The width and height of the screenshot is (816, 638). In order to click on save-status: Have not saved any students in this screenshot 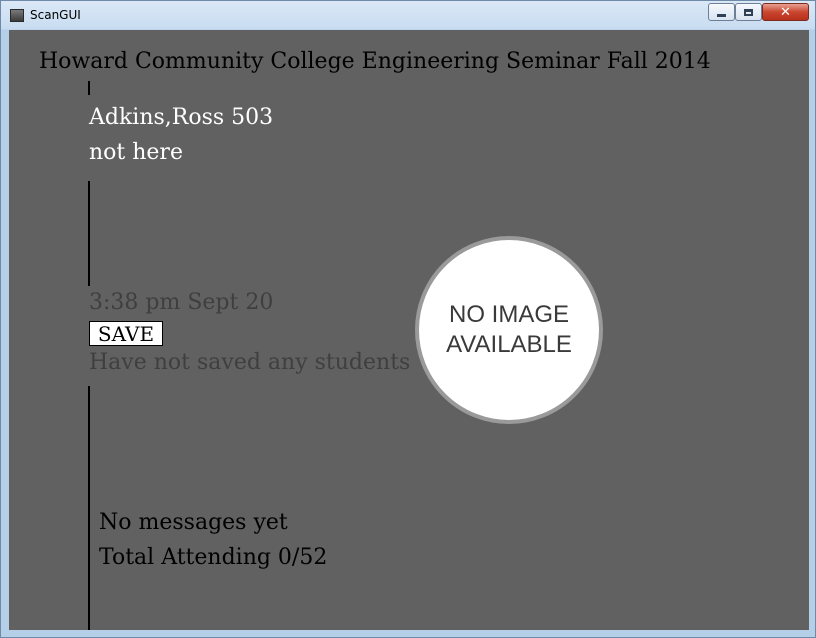, I will do `click(250, 362)`.